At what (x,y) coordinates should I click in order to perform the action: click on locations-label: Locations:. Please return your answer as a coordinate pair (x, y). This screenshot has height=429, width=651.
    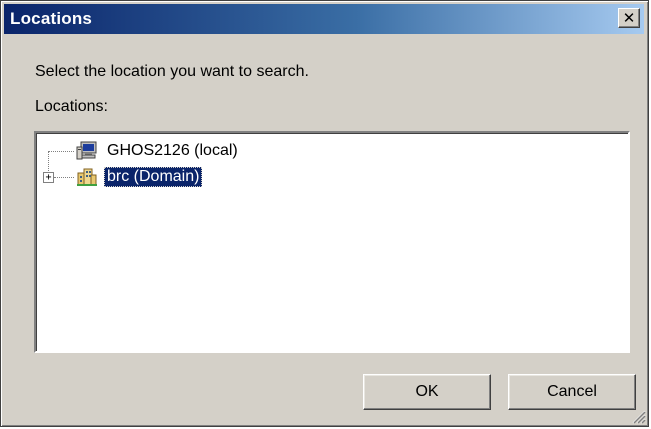
    Looking at the image, I should click on (71, 106).